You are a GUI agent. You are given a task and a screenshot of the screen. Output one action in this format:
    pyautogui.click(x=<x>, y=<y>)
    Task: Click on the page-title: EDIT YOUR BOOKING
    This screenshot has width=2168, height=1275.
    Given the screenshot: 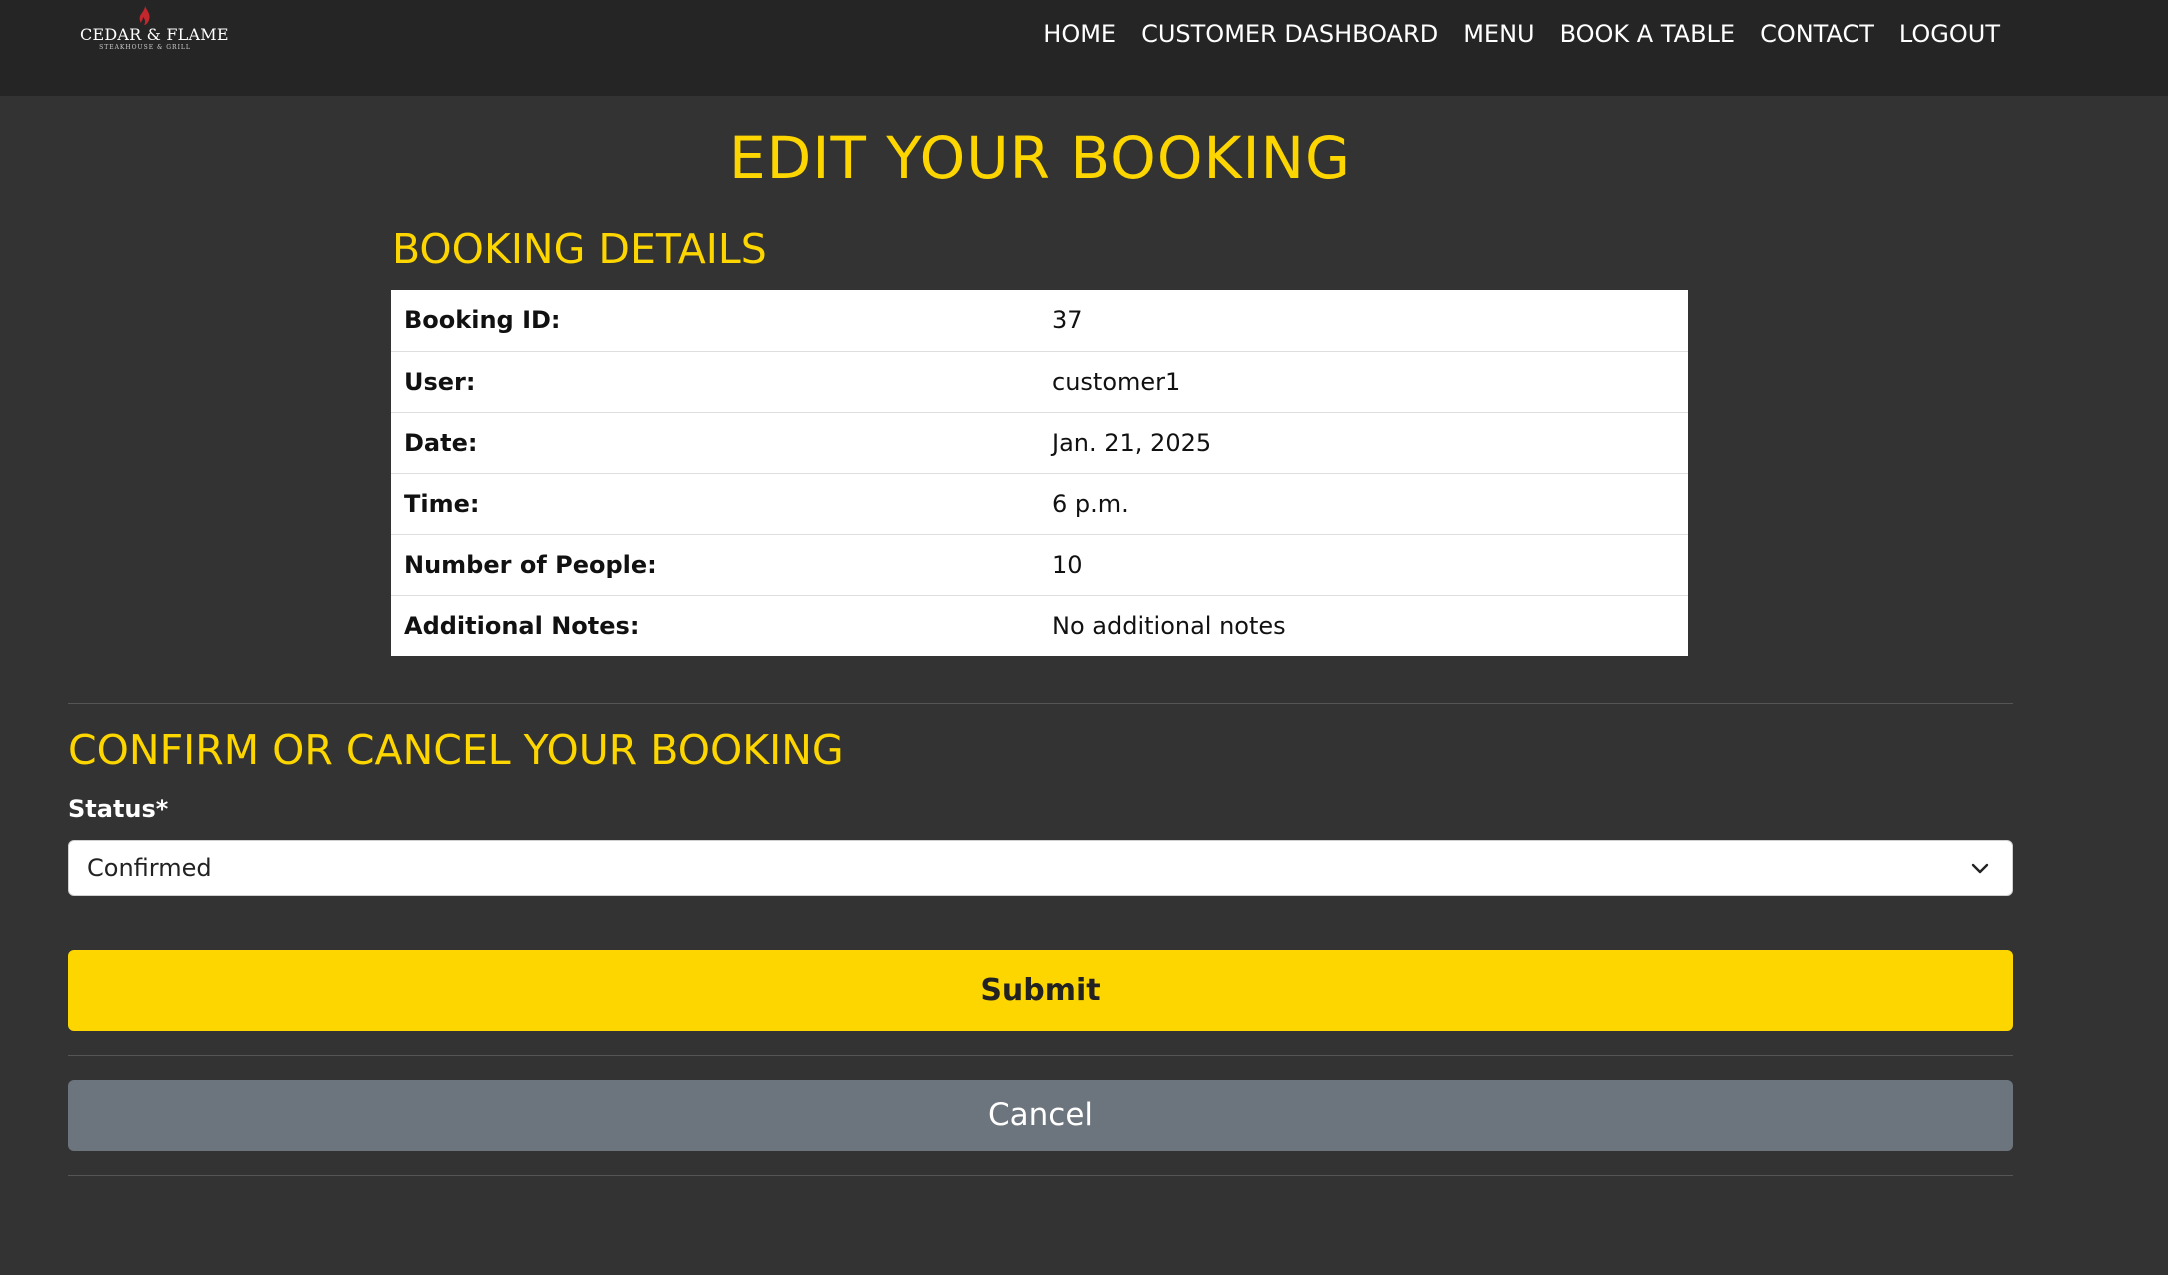 What is the action you would take?
    pyautogui.click(x=1040, y=158)
    